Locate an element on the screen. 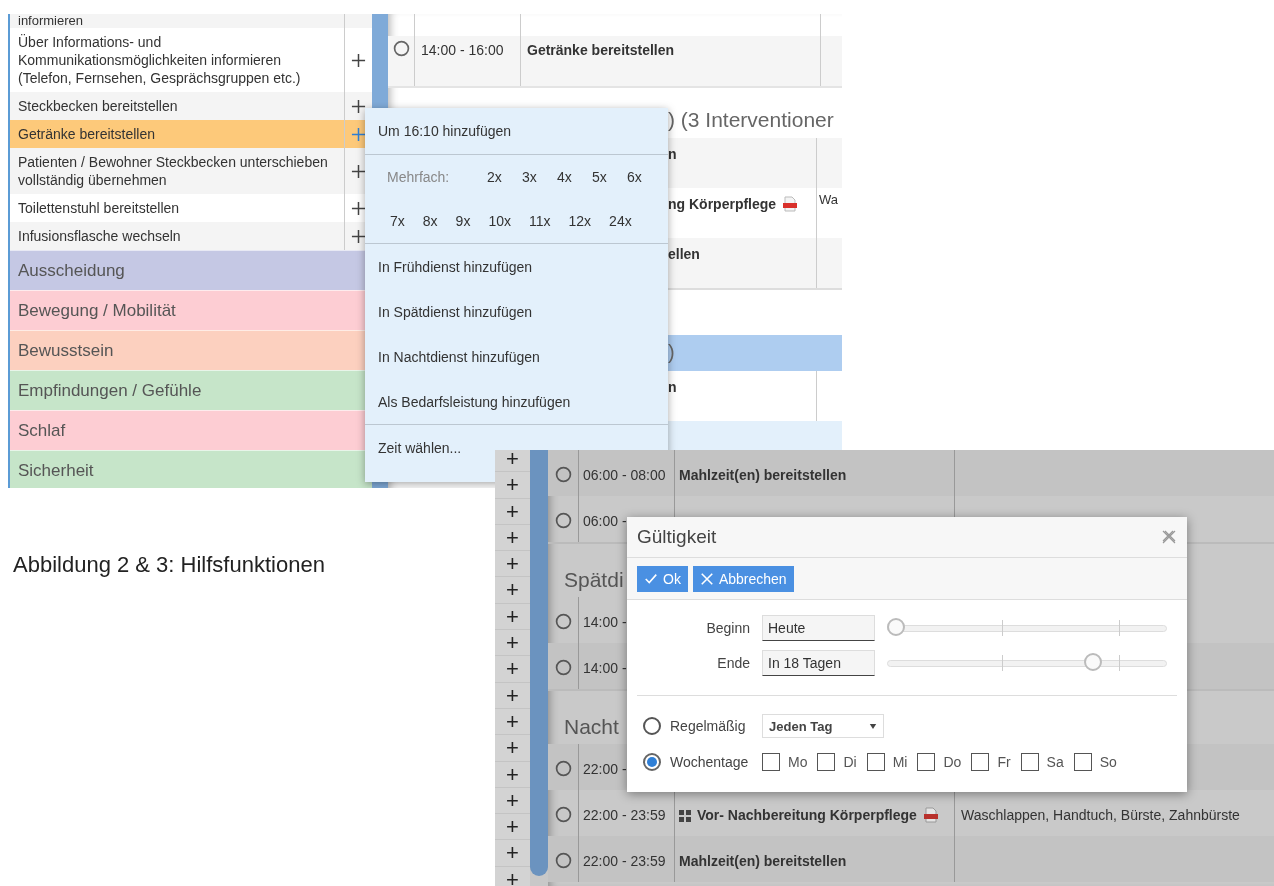 The height and width of the screenshot is (886, 1274). task-title: Vor- Nachbereitung Körperpflege is located at coordinates (807, 815).